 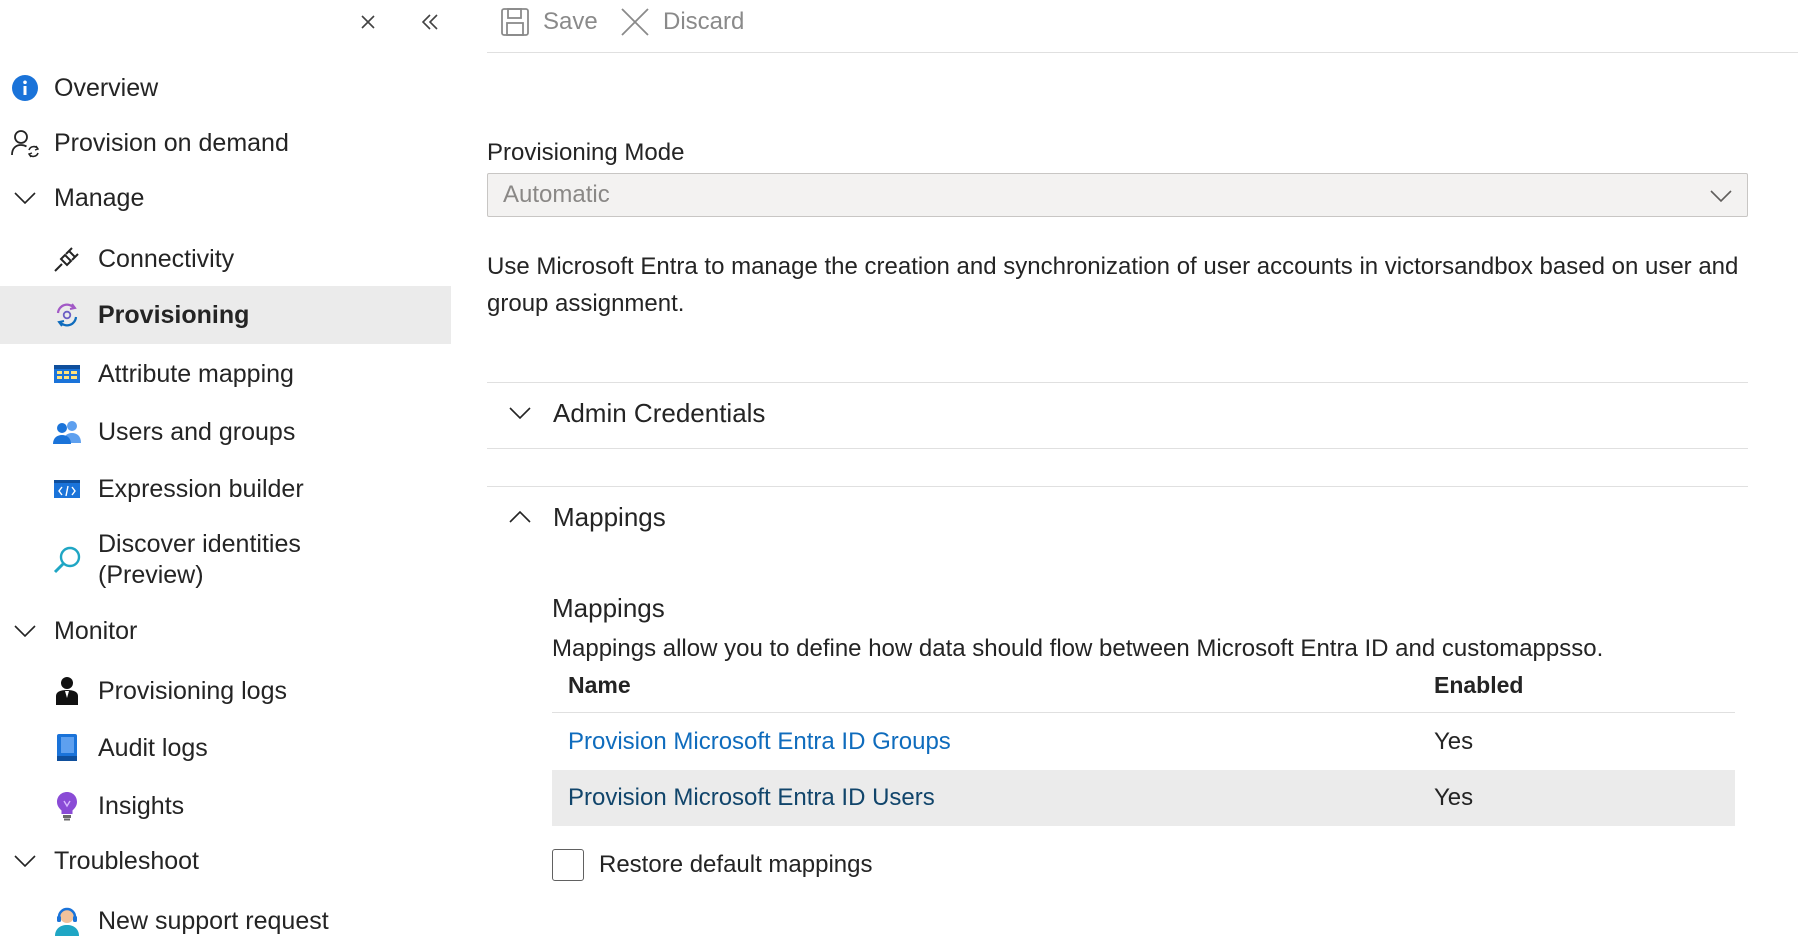 I want to click on double-chevron-left-icon, so click(x=430, y=22).